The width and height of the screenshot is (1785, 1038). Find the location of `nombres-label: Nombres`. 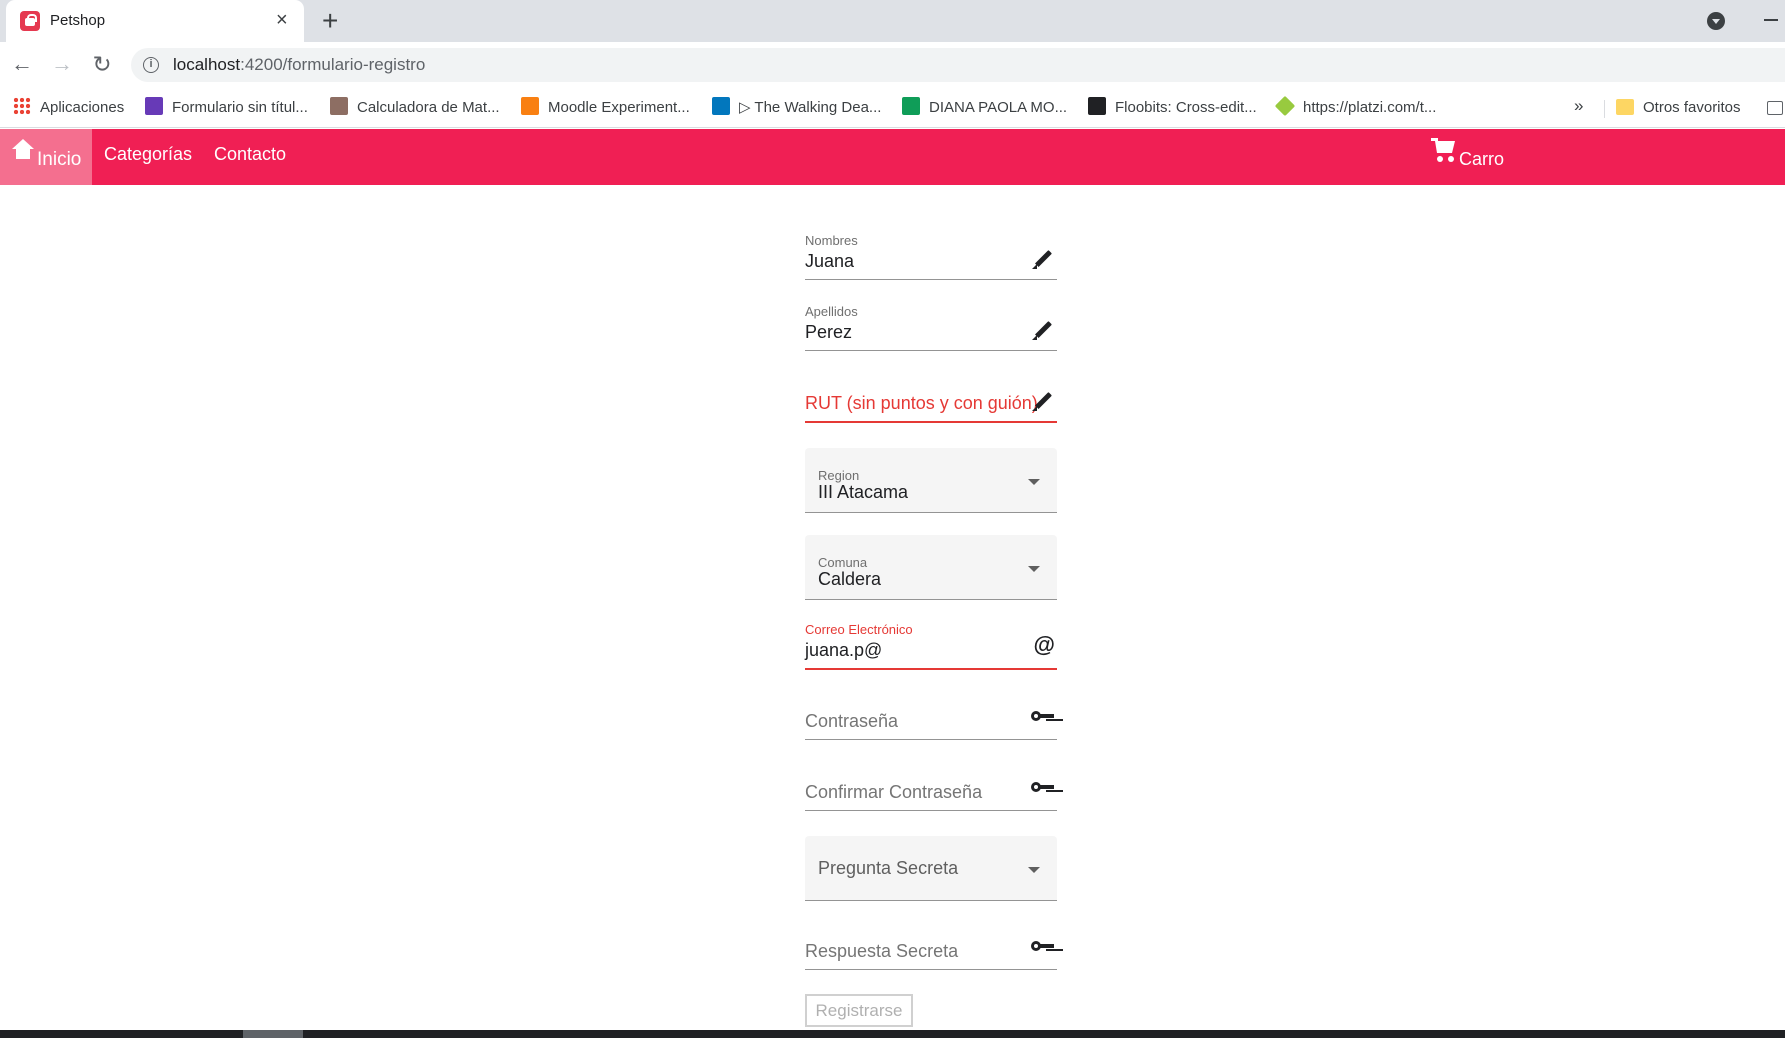

nombres-label: Nombres is located at coordinates (831, 240).